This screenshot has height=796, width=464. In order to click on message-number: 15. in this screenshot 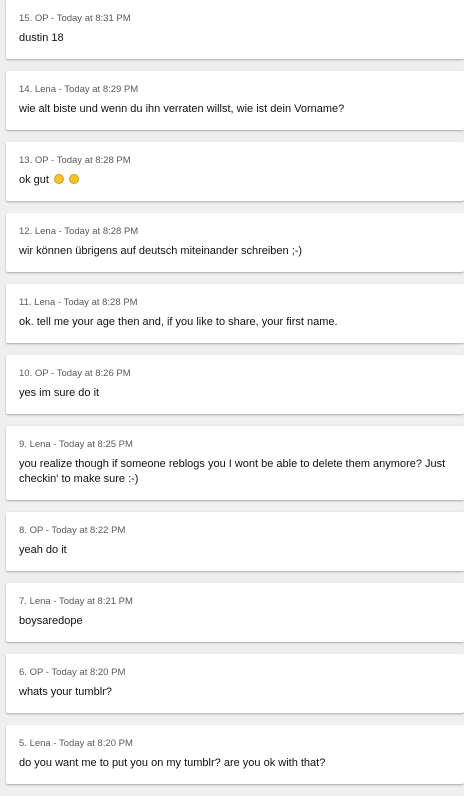, I will do `click(26, 18)`.